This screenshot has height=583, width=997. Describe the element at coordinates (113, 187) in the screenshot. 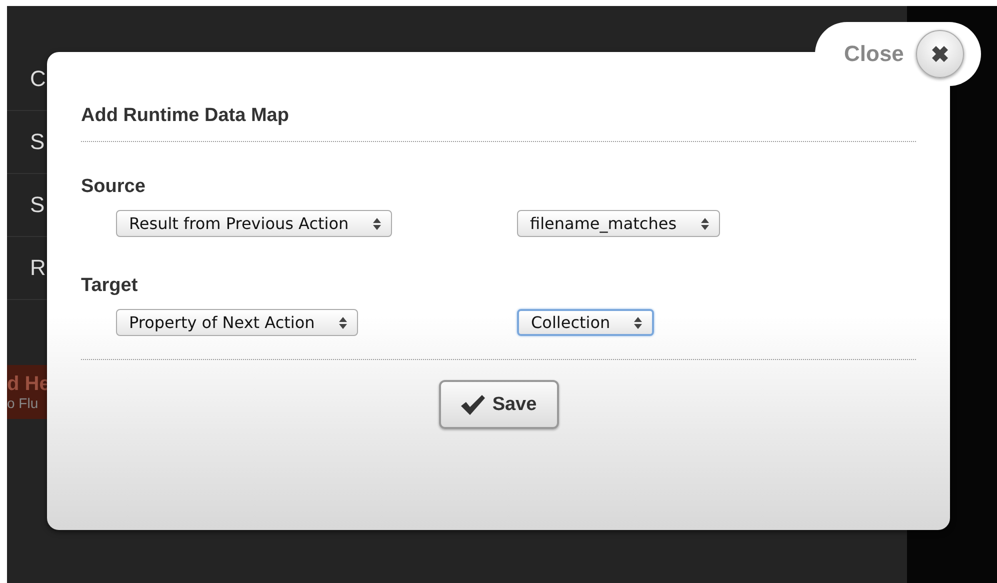

I see `section-heading: Source` at that location.